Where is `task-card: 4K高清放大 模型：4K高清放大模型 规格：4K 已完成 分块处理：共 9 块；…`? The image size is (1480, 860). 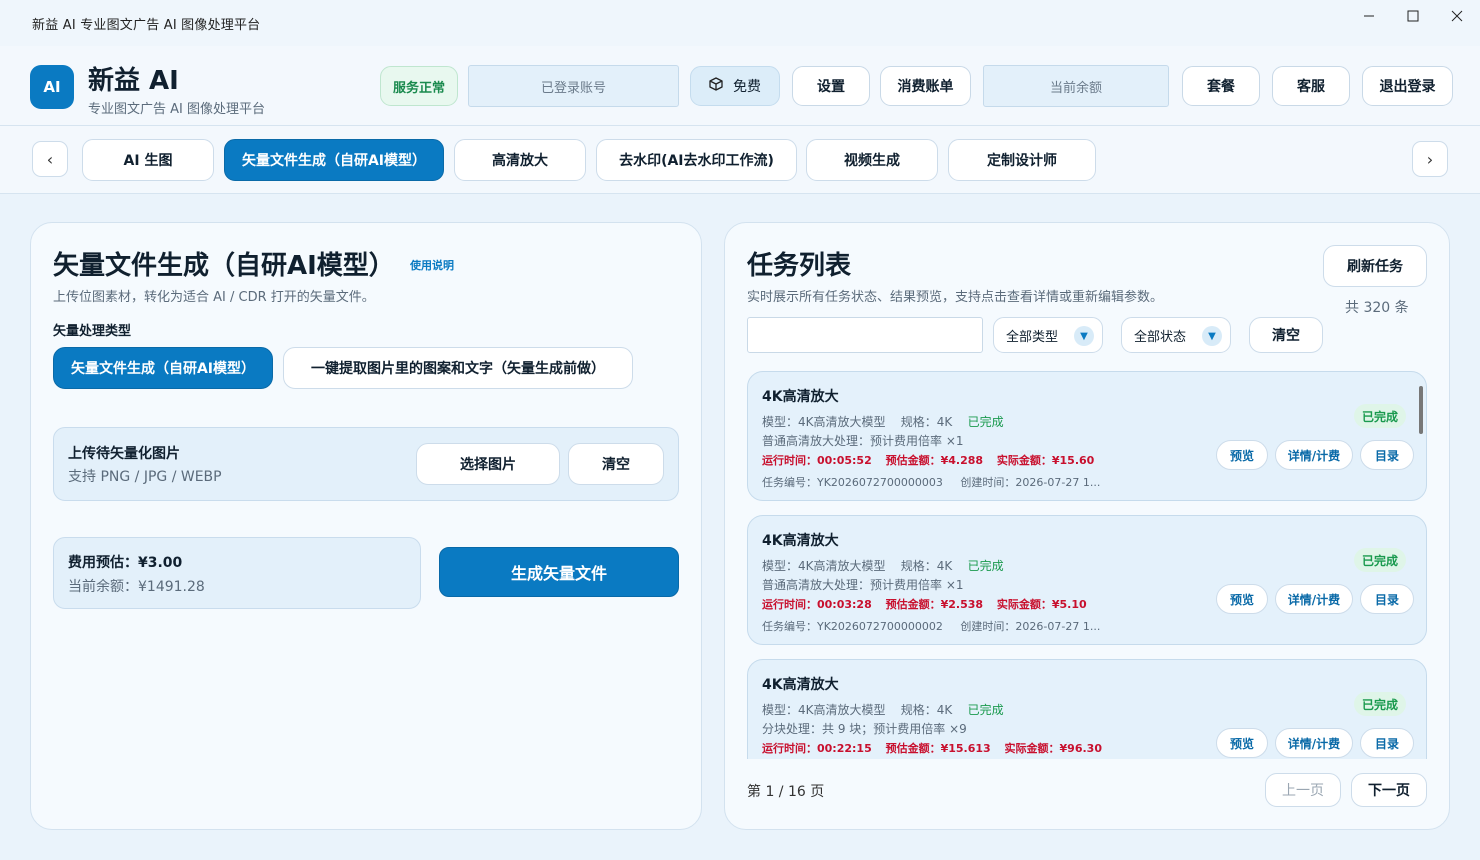 task-card: 4K高清放大 模型：4K高清放大模型 规格：4K 已完成 分块处理：共 9 块；… is located at coordinates (1087, 709).